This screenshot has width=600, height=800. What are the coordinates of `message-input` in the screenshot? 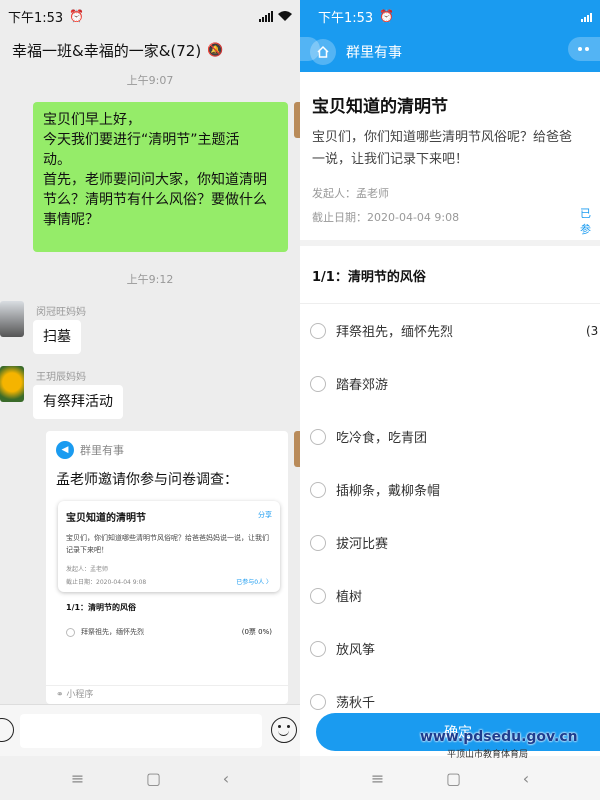 It's located at (141, 731).